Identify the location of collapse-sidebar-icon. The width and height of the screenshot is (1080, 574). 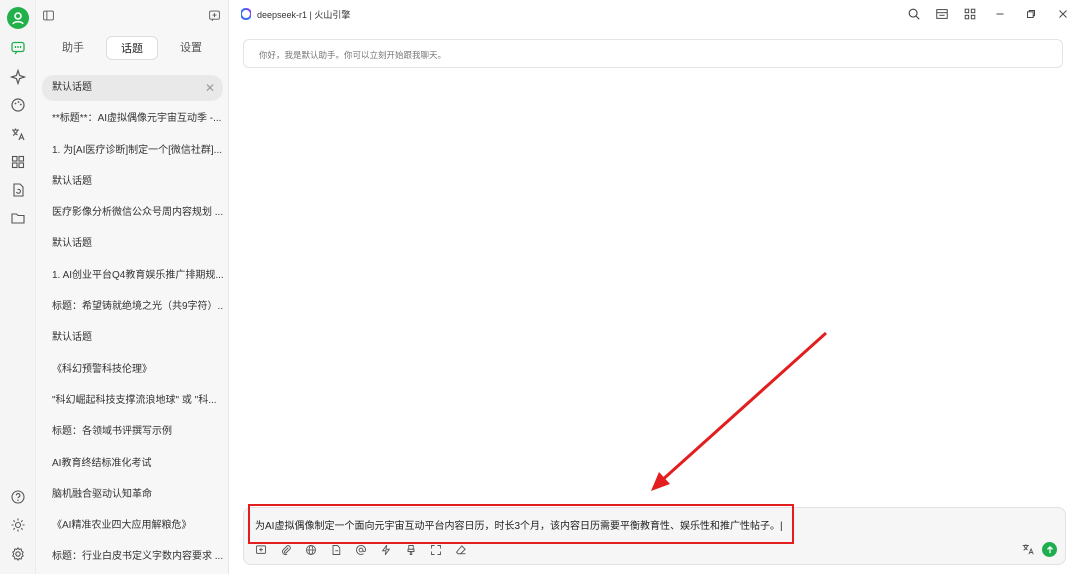
(48, 15).